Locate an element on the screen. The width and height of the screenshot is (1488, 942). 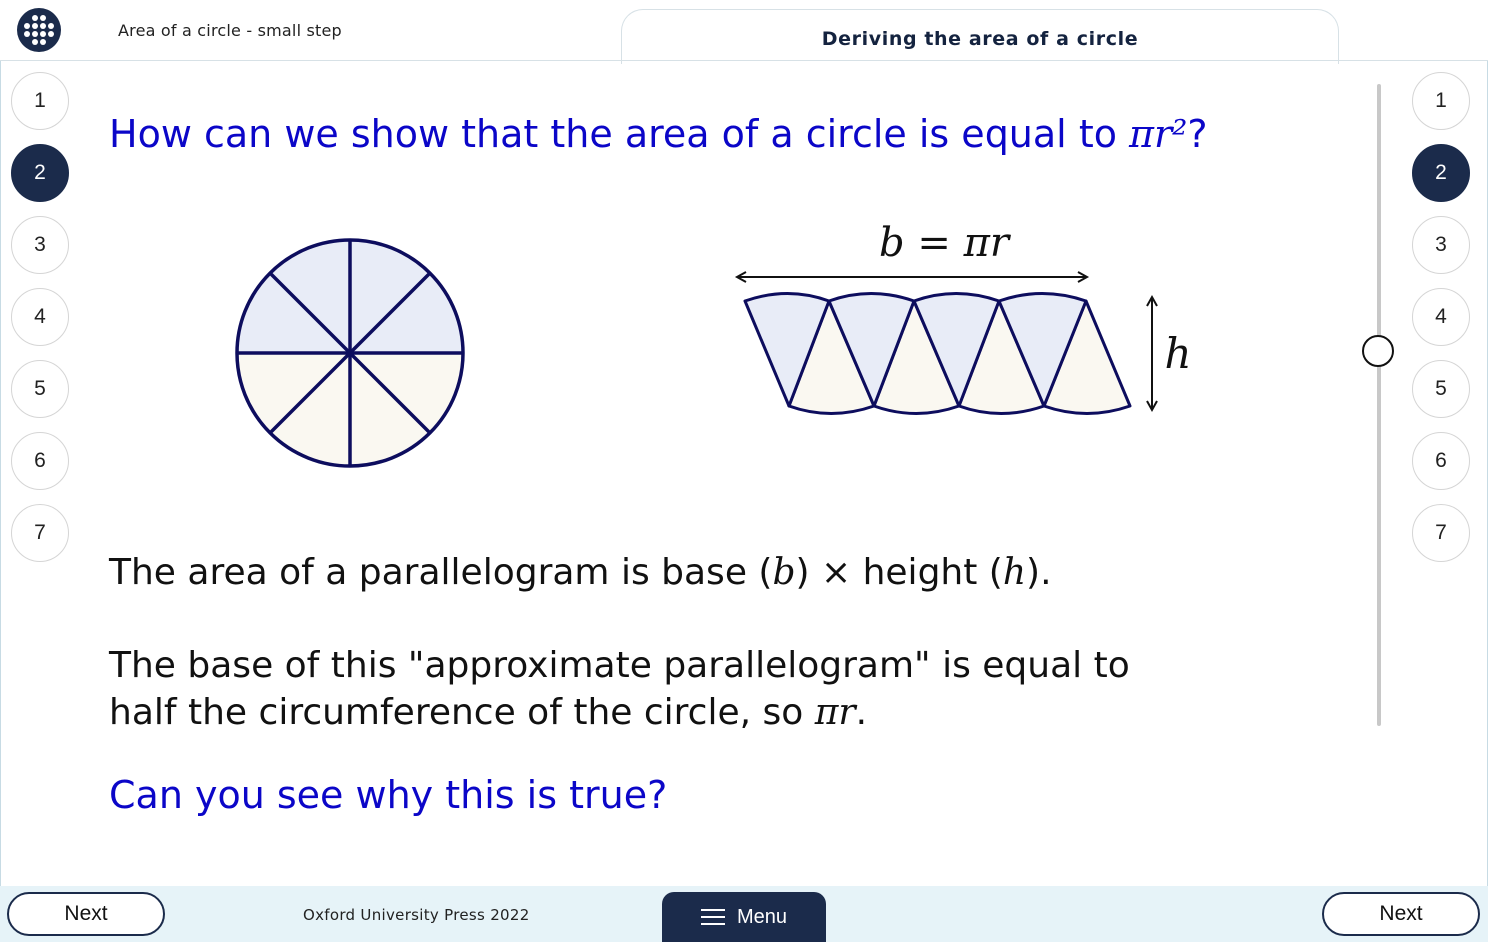
base-arrow is located at coordinates (912, 277).